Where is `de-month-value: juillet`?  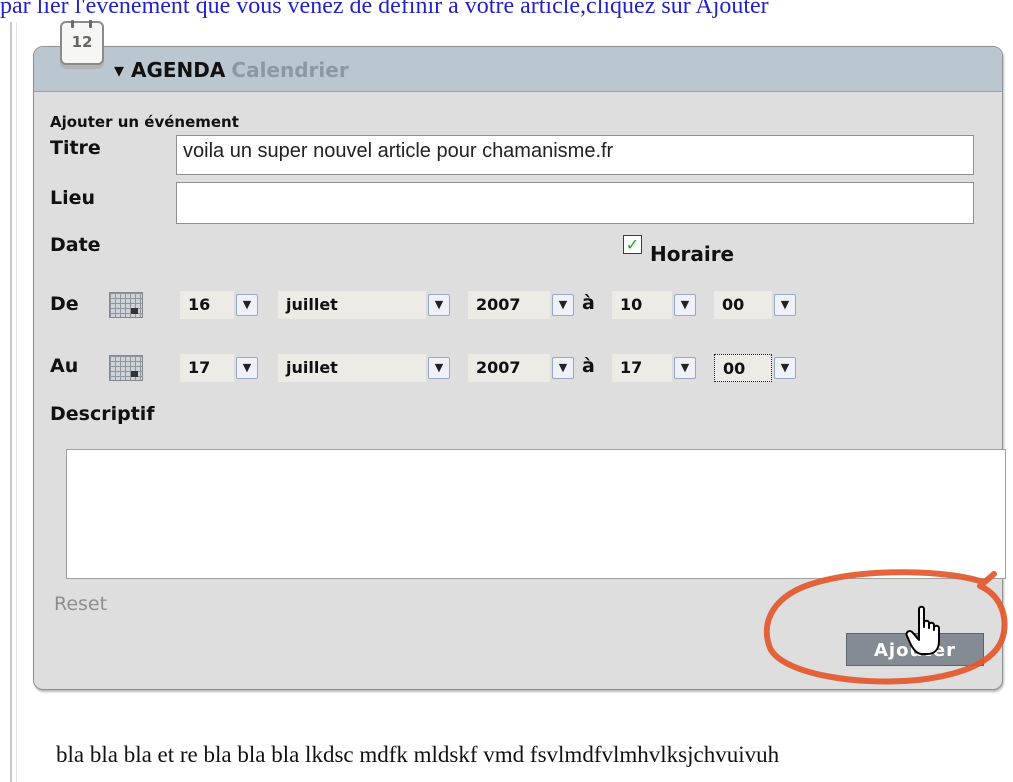 de-month-value: juillet is located at coordinates (352, 305).